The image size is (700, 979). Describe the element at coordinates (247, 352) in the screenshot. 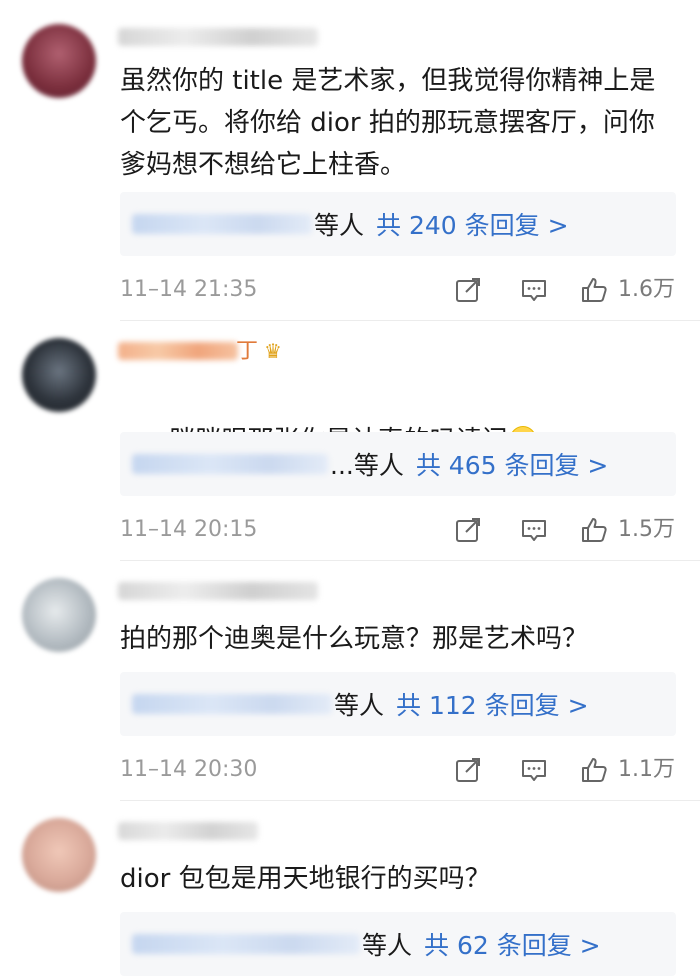

I see `nickname-tail: 丁` at that location.